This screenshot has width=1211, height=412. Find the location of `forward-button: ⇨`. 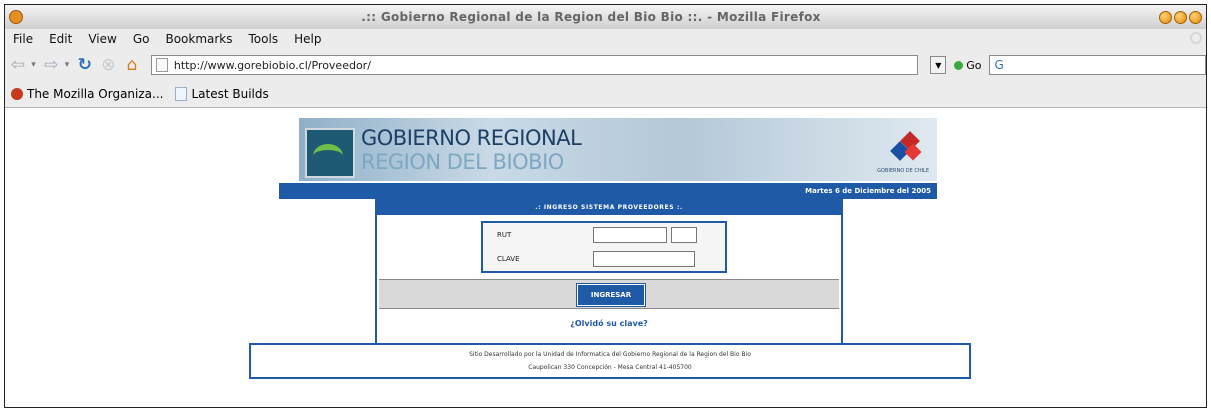

forward-button: ⇨ is located at coordinates (51, 65).